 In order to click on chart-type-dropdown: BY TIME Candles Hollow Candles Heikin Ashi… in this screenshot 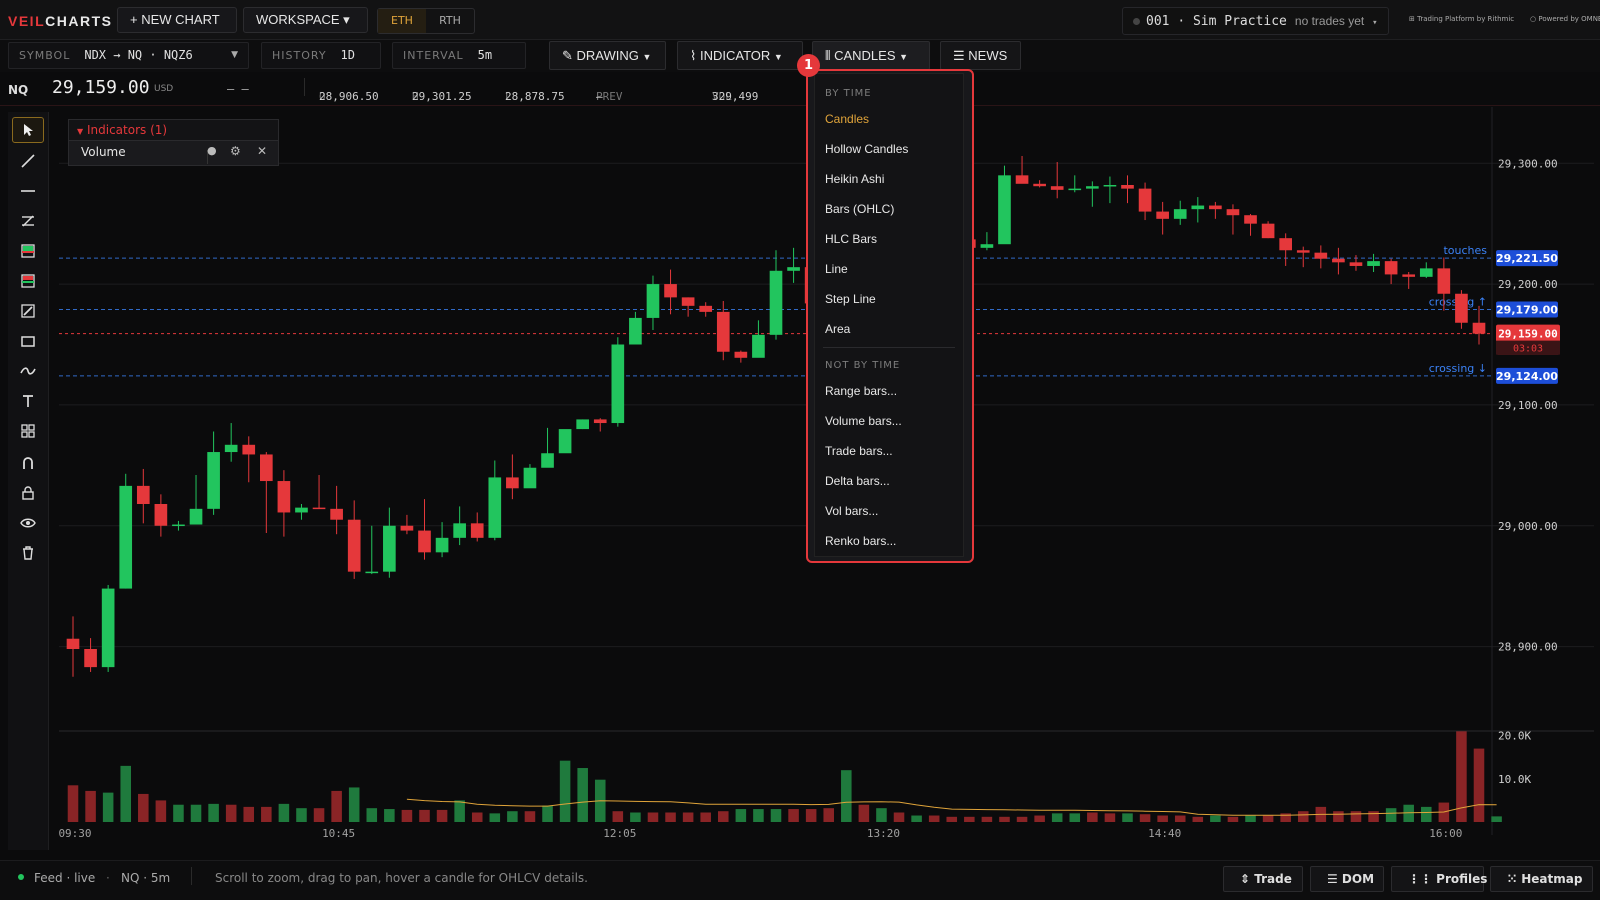, I will do `click(890, 316)`.